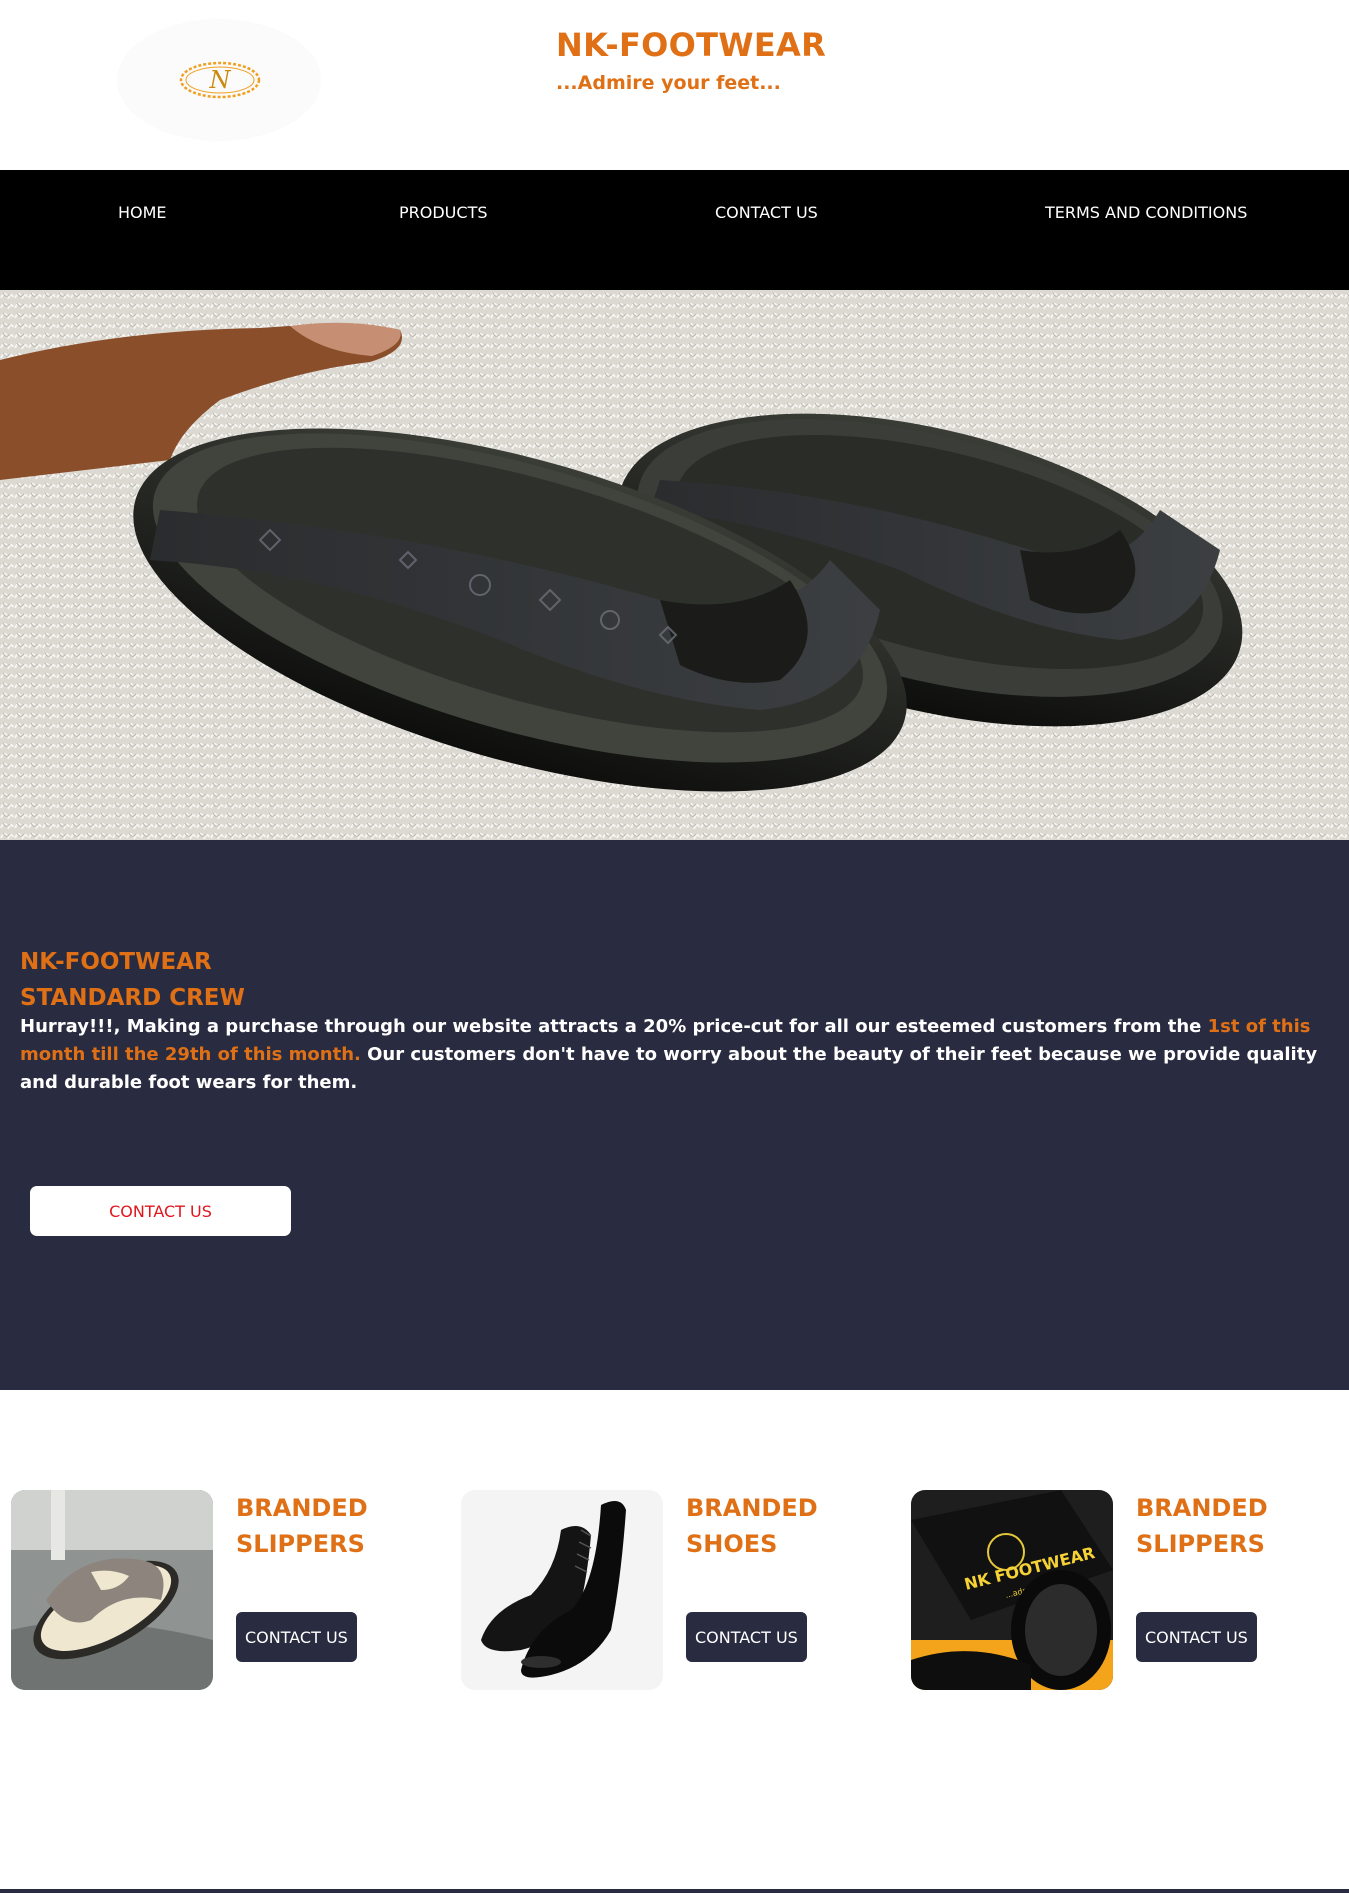  I want to click on nav-products: PRODUCTS, so click(443, 212).